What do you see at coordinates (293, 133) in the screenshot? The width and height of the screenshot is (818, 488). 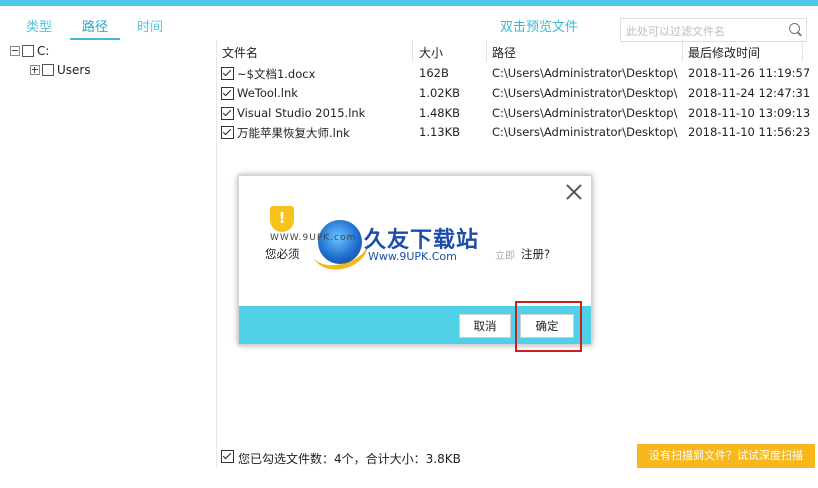 I see `file-name: 万能苹果恢复大师.lnk` at bounding box center [293, 133].